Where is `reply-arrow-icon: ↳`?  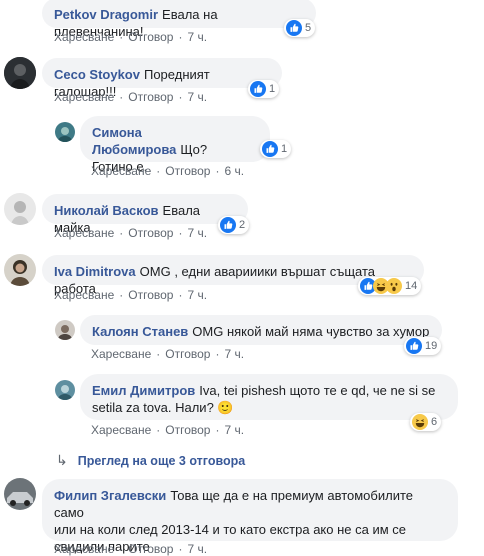 reply-arrow-icon: ↳ is located at coordinates (62, 460).